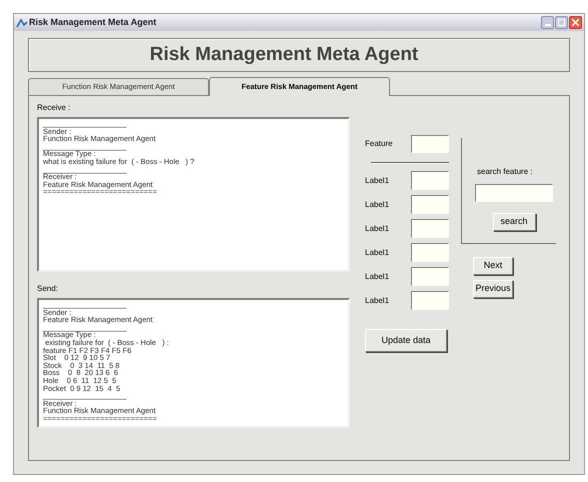 This screenshot has width=588, height=482. What do you see at coordinates (493, 289) in the screenshot?
I see `nav-button: Previous` at bounding box center [493, 289].